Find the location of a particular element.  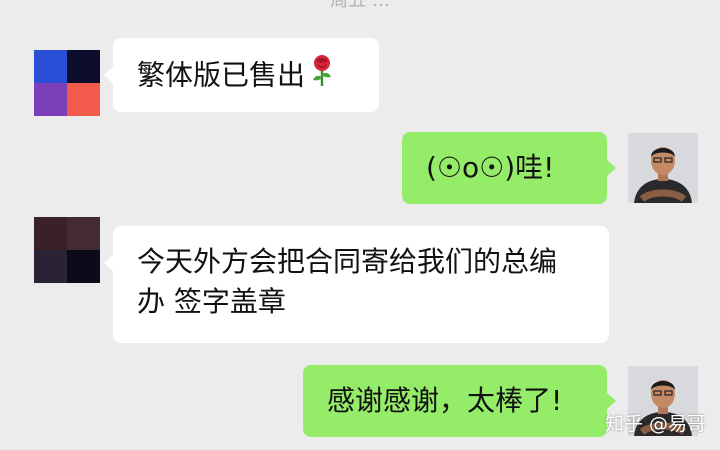

user-avatar is located at coordinates (663, 168).